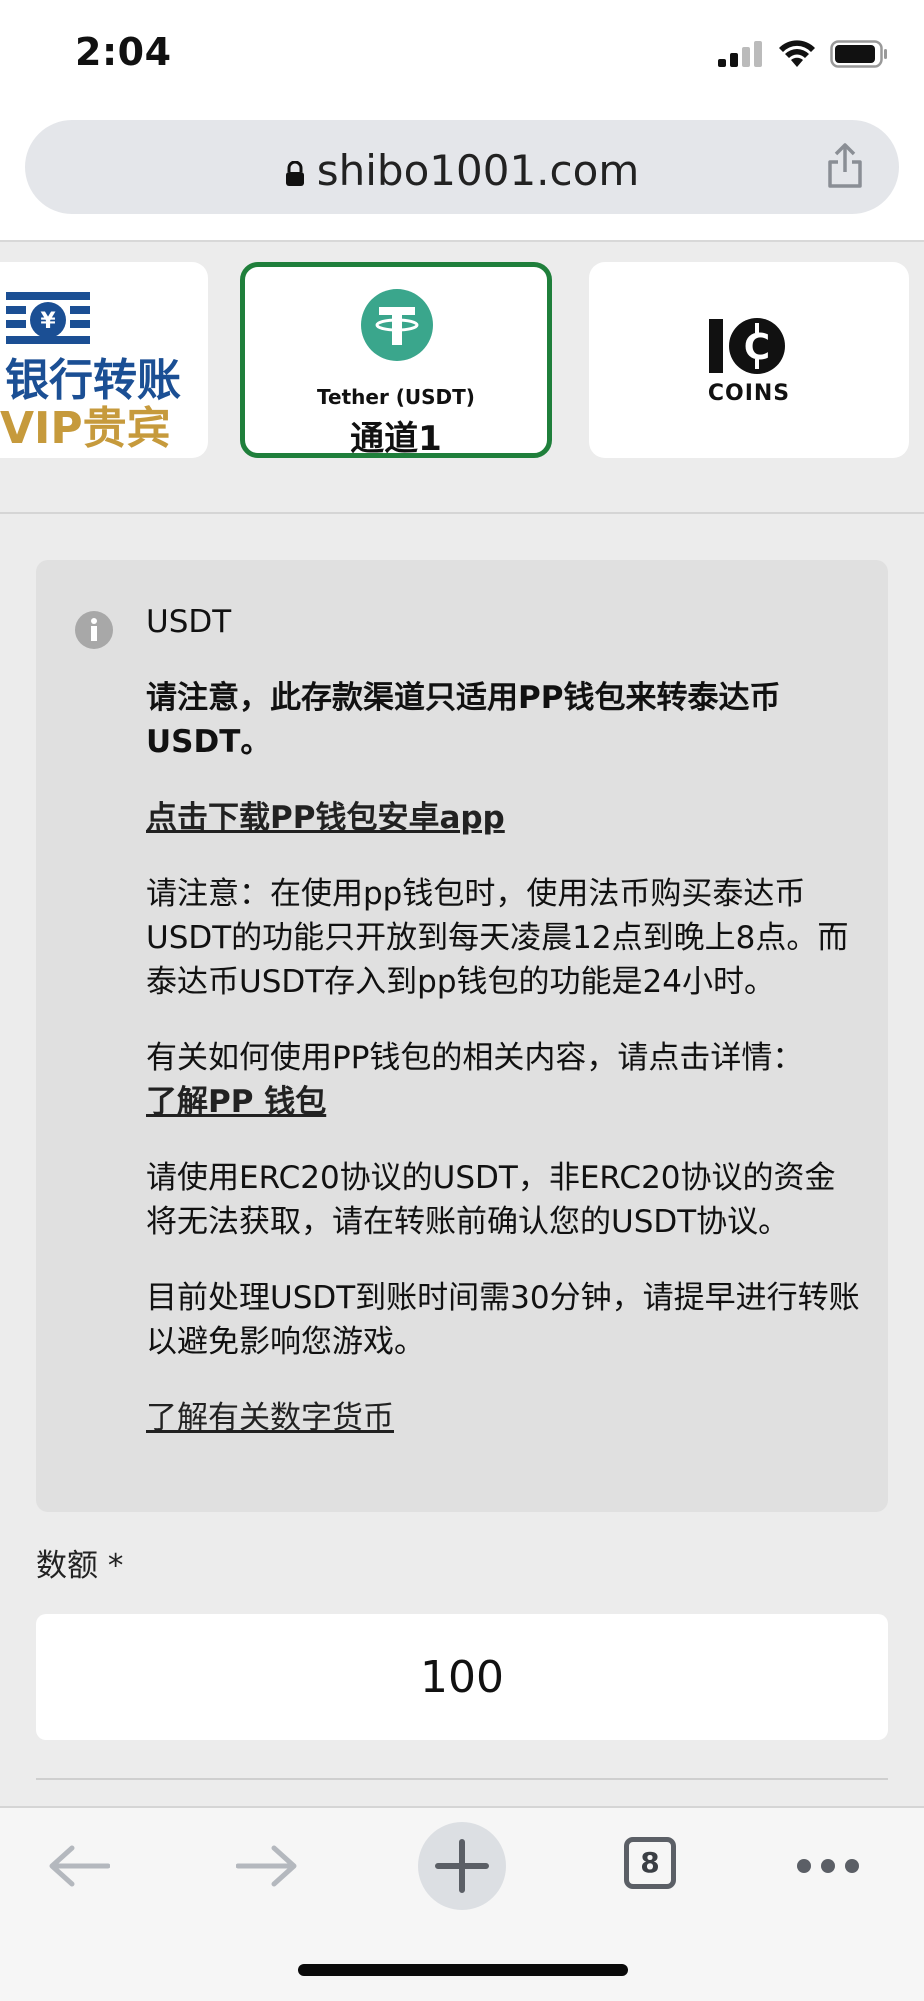 The image size is (924, 2001). Describe the element at coordinates (94, 630) in the screenshot. I see `info-icon` at that location.